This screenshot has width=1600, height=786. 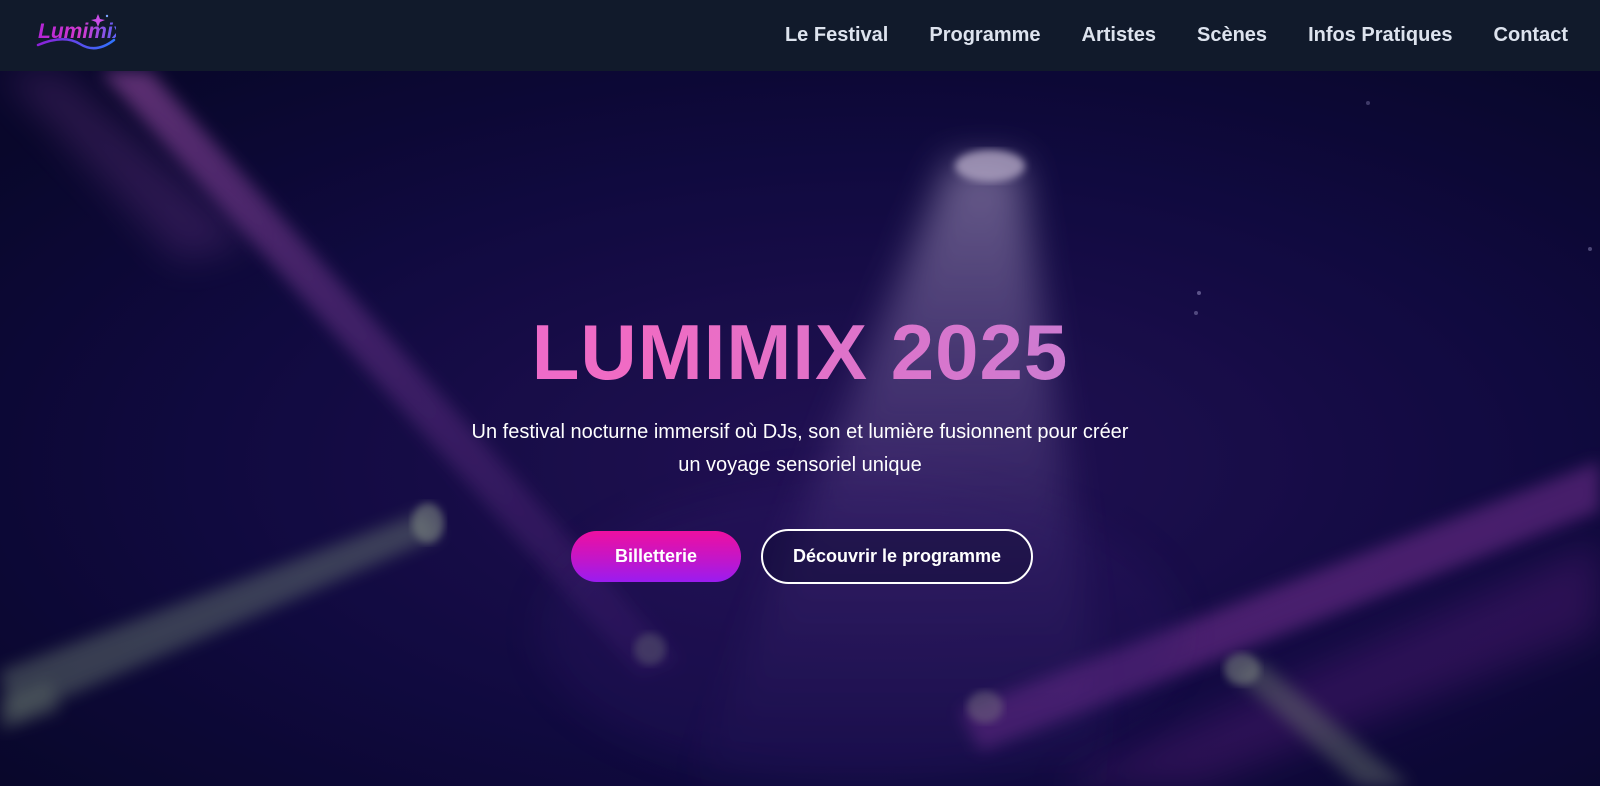 What do you see at coordinates (1119, 35) in the screenshot?
I see `nav-link-artistes: Artistes` at bounding box center [1119, 35].